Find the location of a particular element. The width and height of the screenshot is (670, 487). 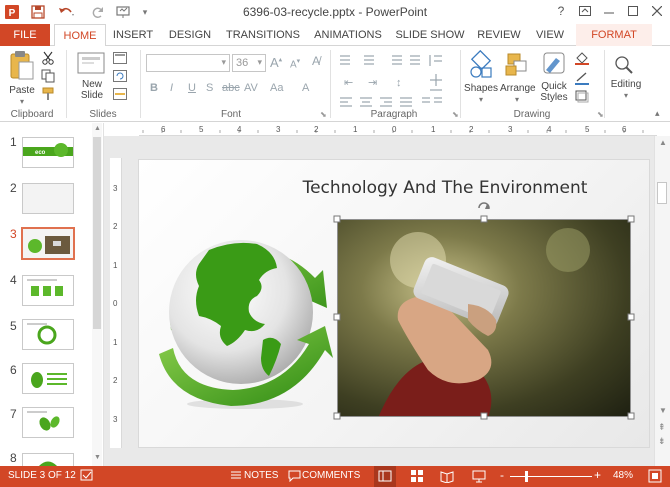

section-icon is located at coordinates (120, 94).